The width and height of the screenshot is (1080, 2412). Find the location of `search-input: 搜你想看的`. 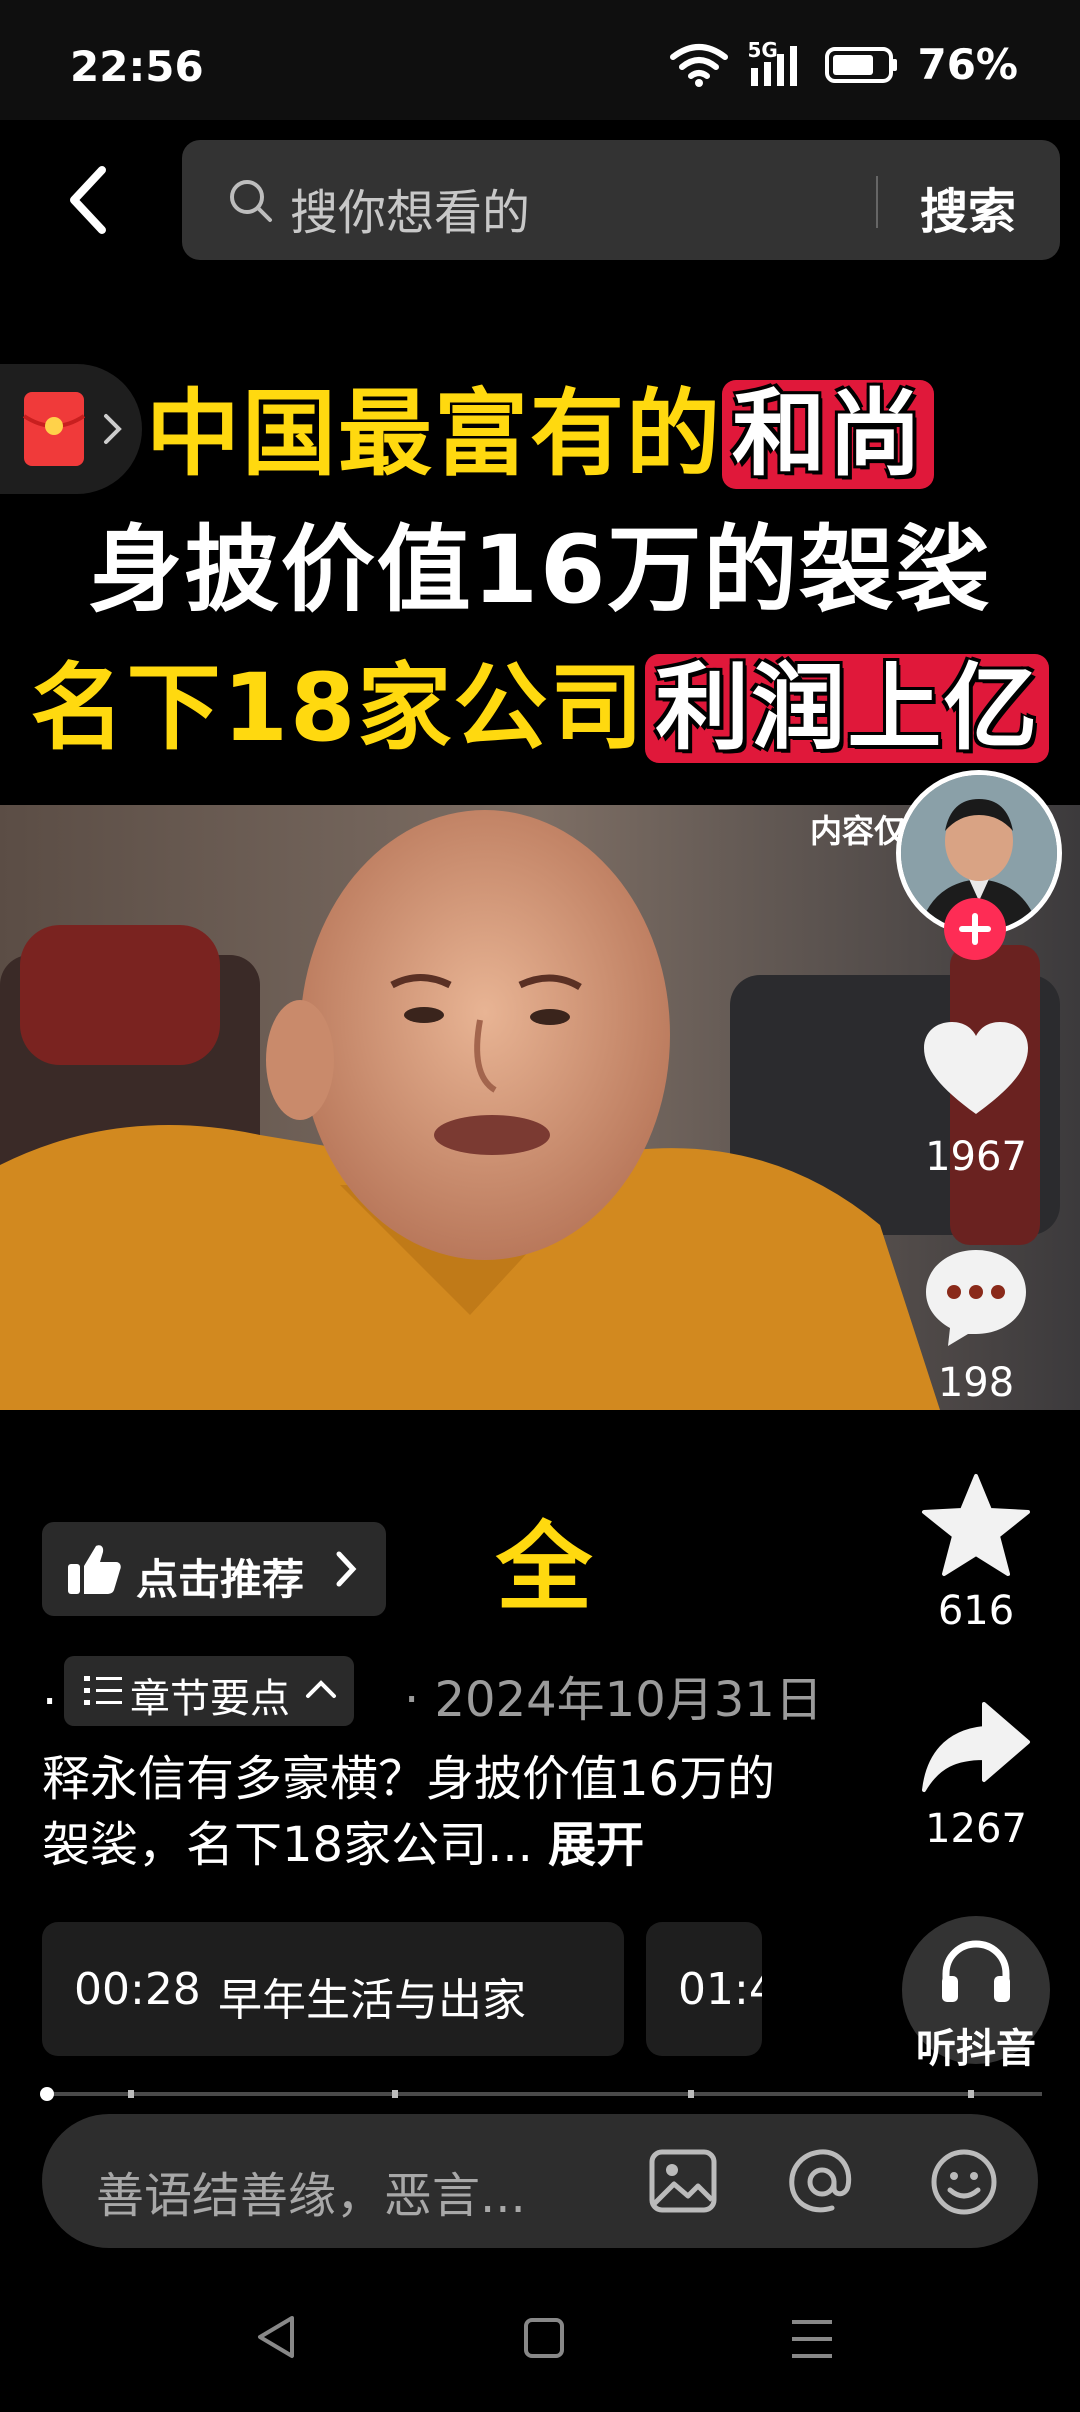

search-input: 搜你想看的 is located at coordinates (410, 208).